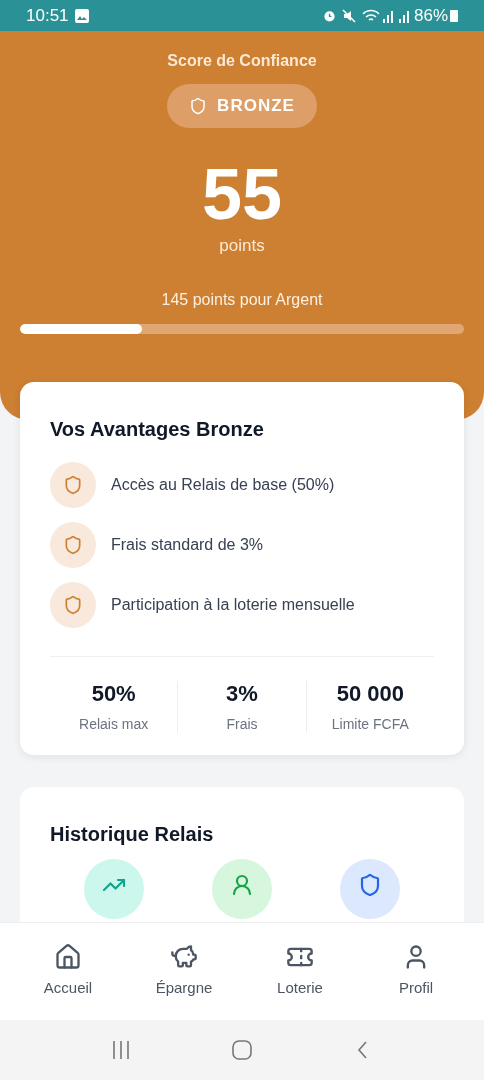 The width and height of the screenshot is (484, 1080). What do you see at coordinates (242, 1050) in the screenshot?
I see `home-button-icon` at bounding box center [242, 1050].